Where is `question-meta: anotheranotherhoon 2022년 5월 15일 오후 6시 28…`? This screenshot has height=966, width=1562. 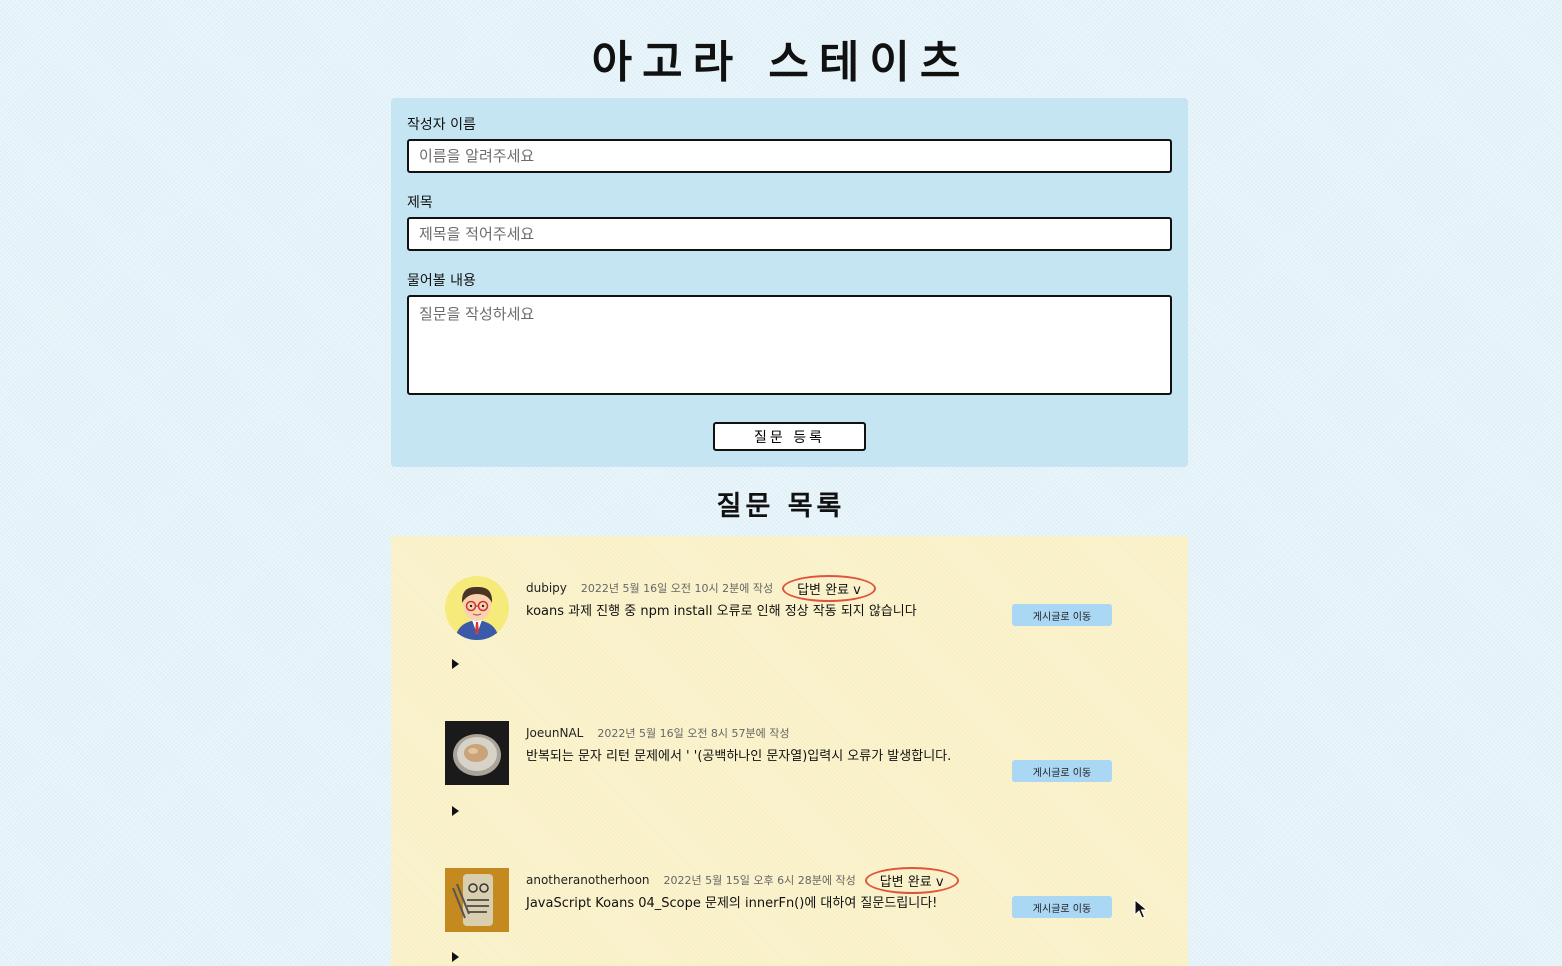 question-meta: anotheranotherhoon 2022년 5월 15일 오후 6시 28… is located at coordinates (742, 880).